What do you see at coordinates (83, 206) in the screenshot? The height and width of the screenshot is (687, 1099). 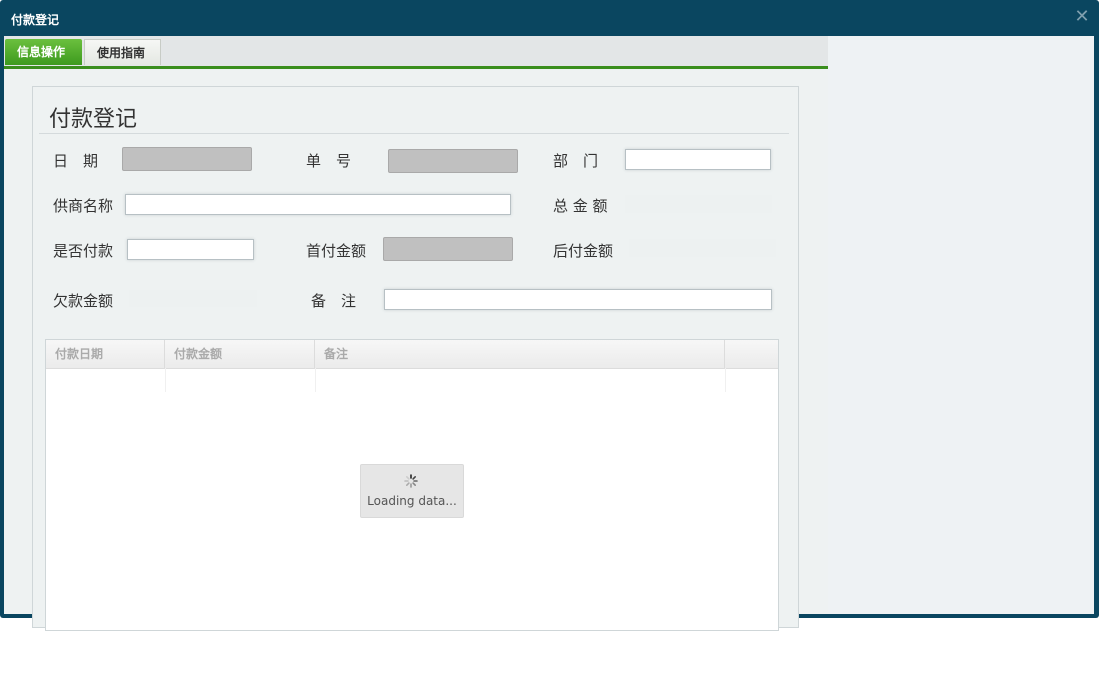 I see `supplier-name-label: 供商名称` at bounding box center [83, 206].